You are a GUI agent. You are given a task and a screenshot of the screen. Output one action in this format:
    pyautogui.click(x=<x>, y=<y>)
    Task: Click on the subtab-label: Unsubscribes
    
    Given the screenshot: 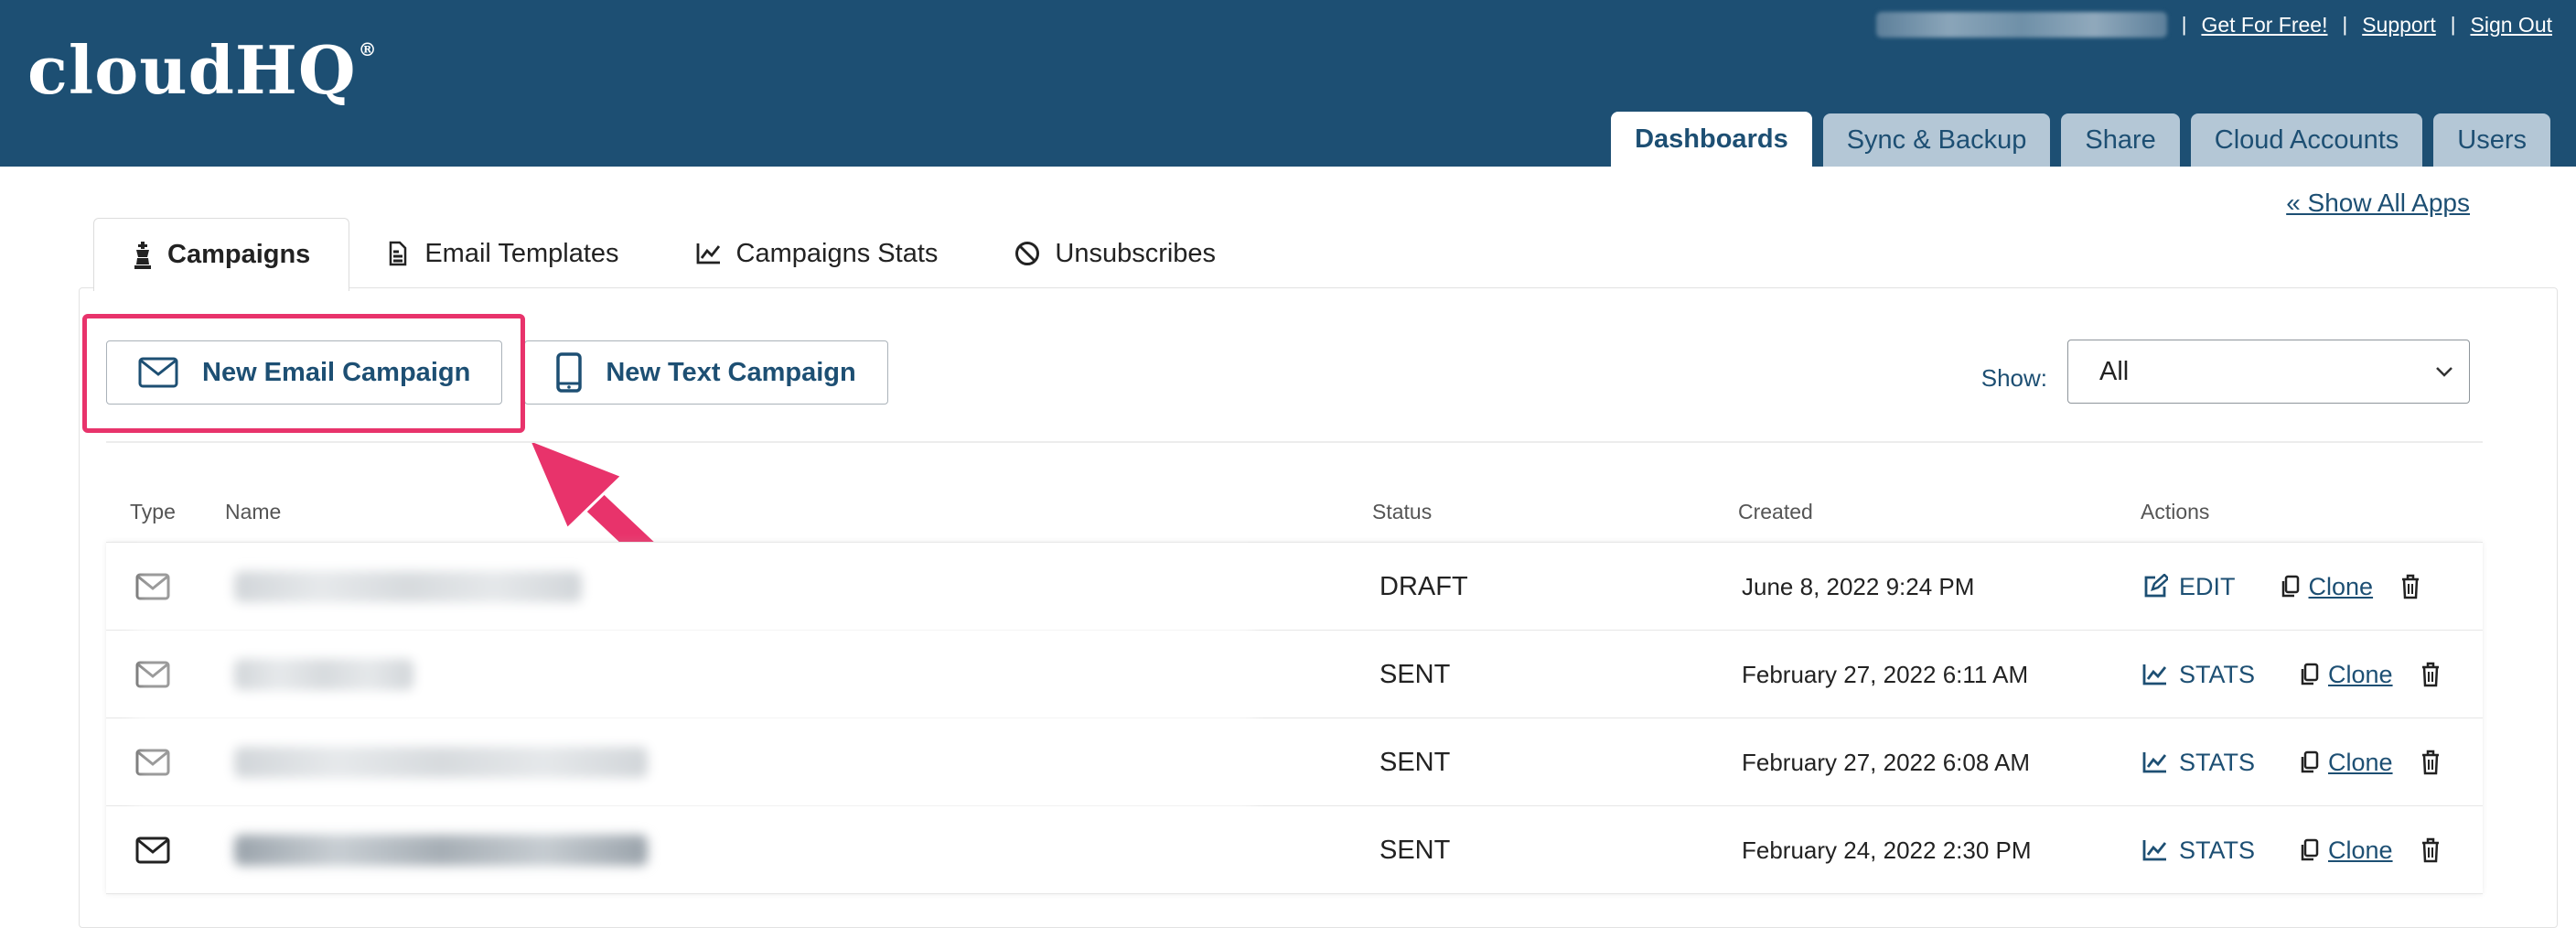 What is the action you would take?
    pyautogui.click(x=1136, y=253)
    